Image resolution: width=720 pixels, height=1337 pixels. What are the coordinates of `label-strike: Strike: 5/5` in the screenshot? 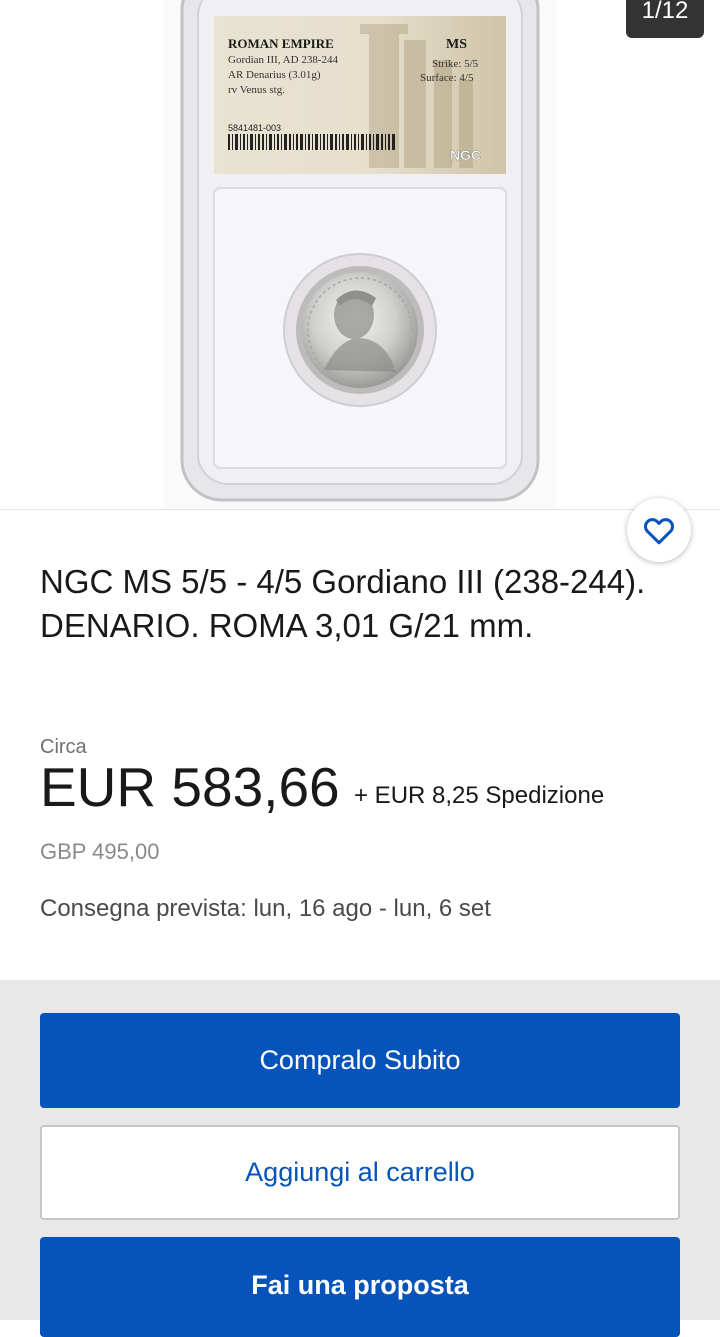 It's located at (455, 64).